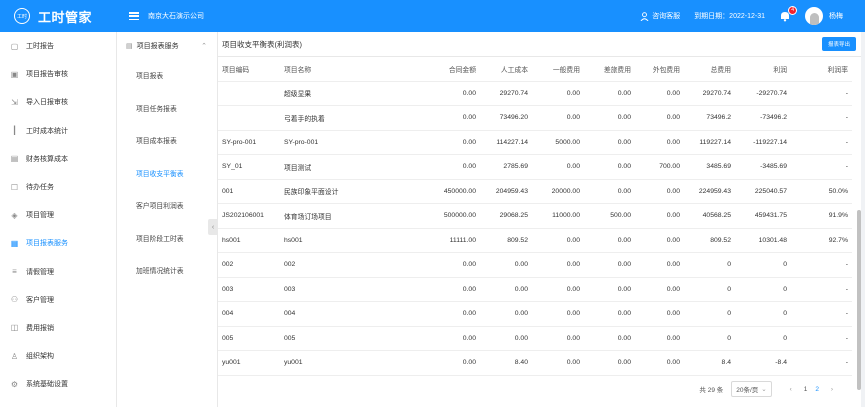  I want to click on column-header: 利润, so click(763, 69).